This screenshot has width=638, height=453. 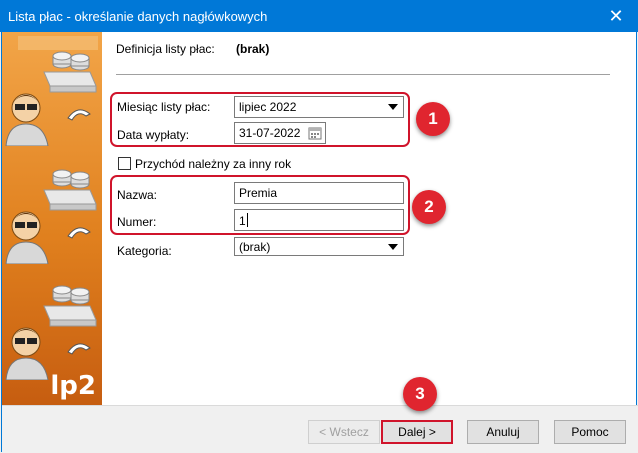 What do you see at coordinates (242, 221) in the screenshot?
I see `number-value: 1` at bounding box center [242, 221].